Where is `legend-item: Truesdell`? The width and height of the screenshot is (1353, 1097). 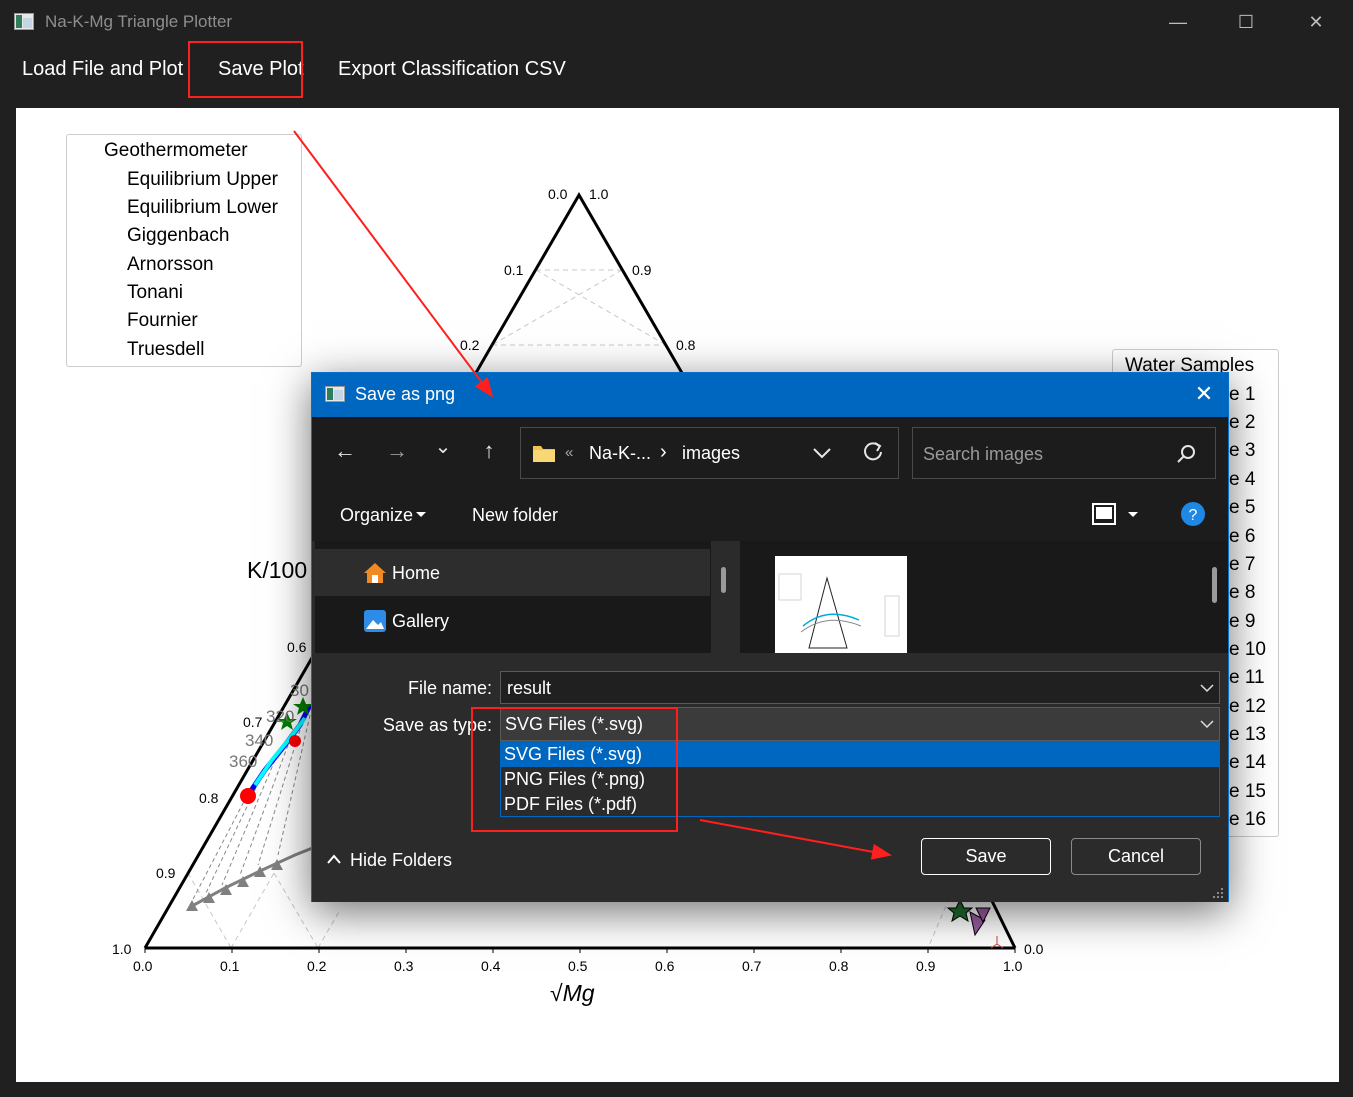 legend-item: Truesdell is located at coordinates (166, 349).